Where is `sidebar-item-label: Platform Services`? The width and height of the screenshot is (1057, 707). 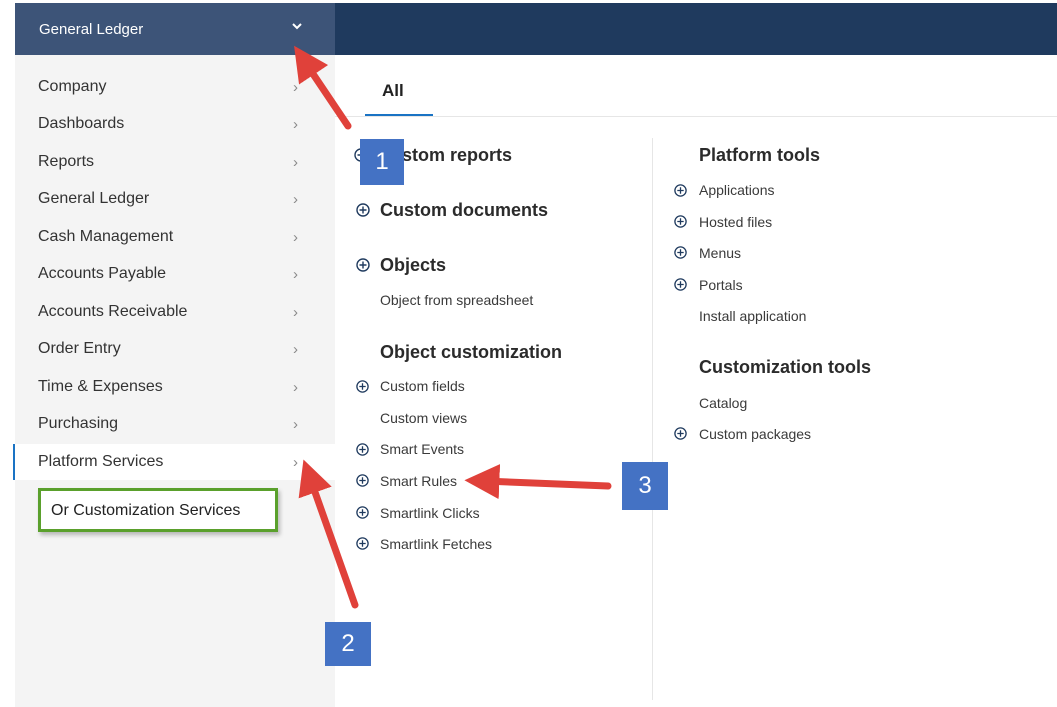 sidebar-item-label: Platform Services is located at coordinates (101, 461).